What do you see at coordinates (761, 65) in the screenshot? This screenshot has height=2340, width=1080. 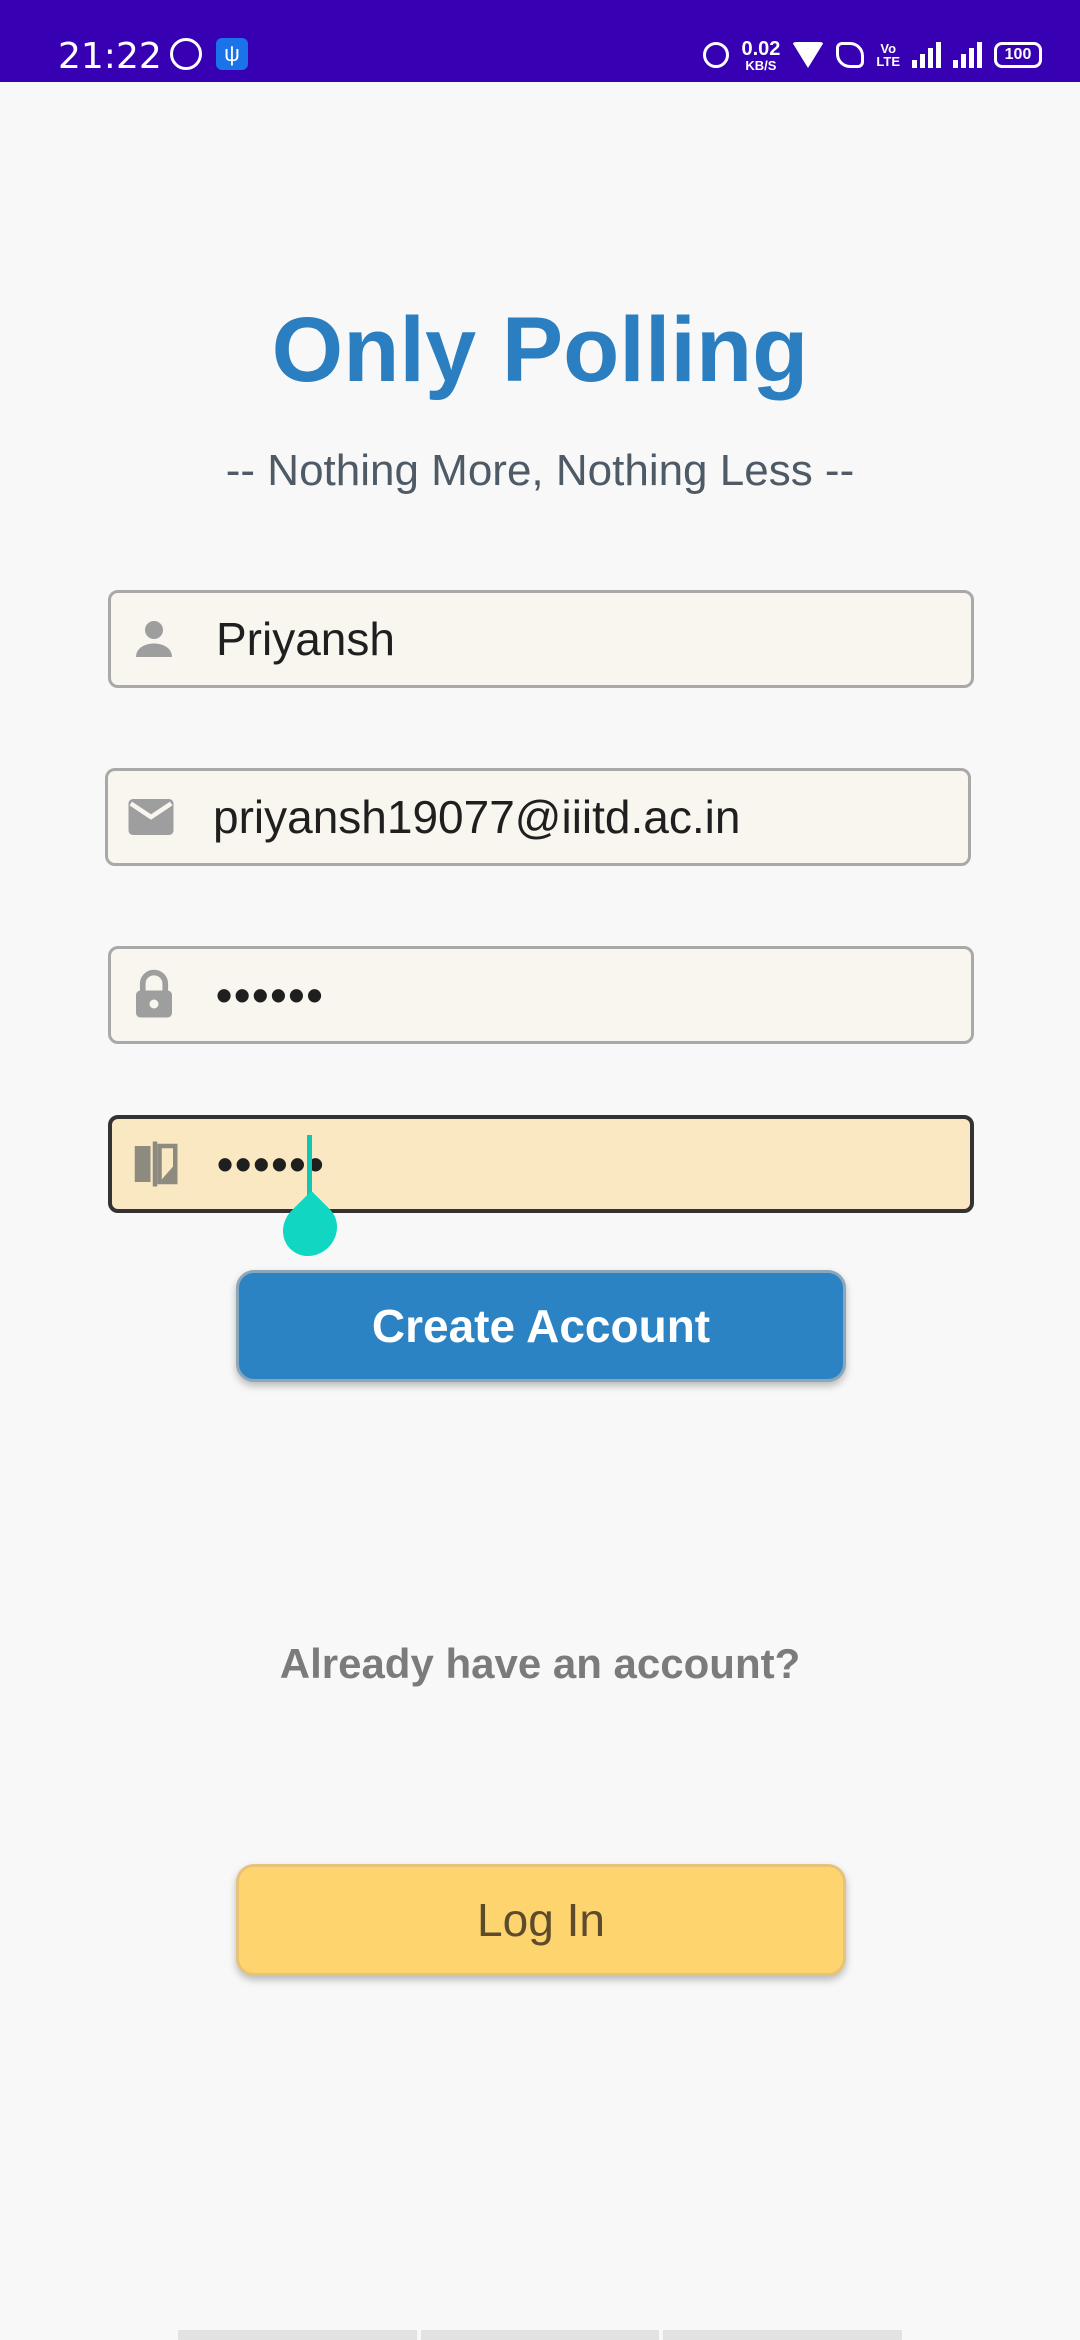 I see `network-speed-unit: KB/S` at bounding box center [761, 65].